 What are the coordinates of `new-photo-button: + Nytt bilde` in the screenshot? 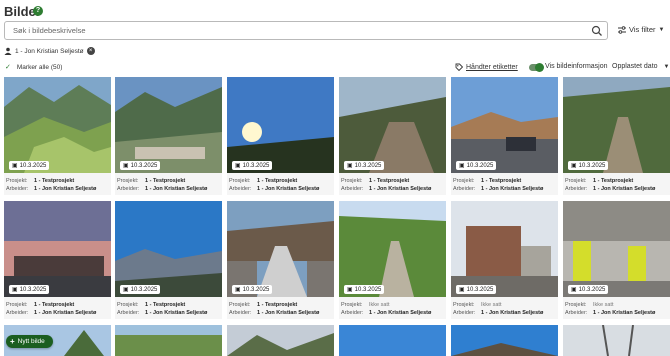 It's located at (29, 341).